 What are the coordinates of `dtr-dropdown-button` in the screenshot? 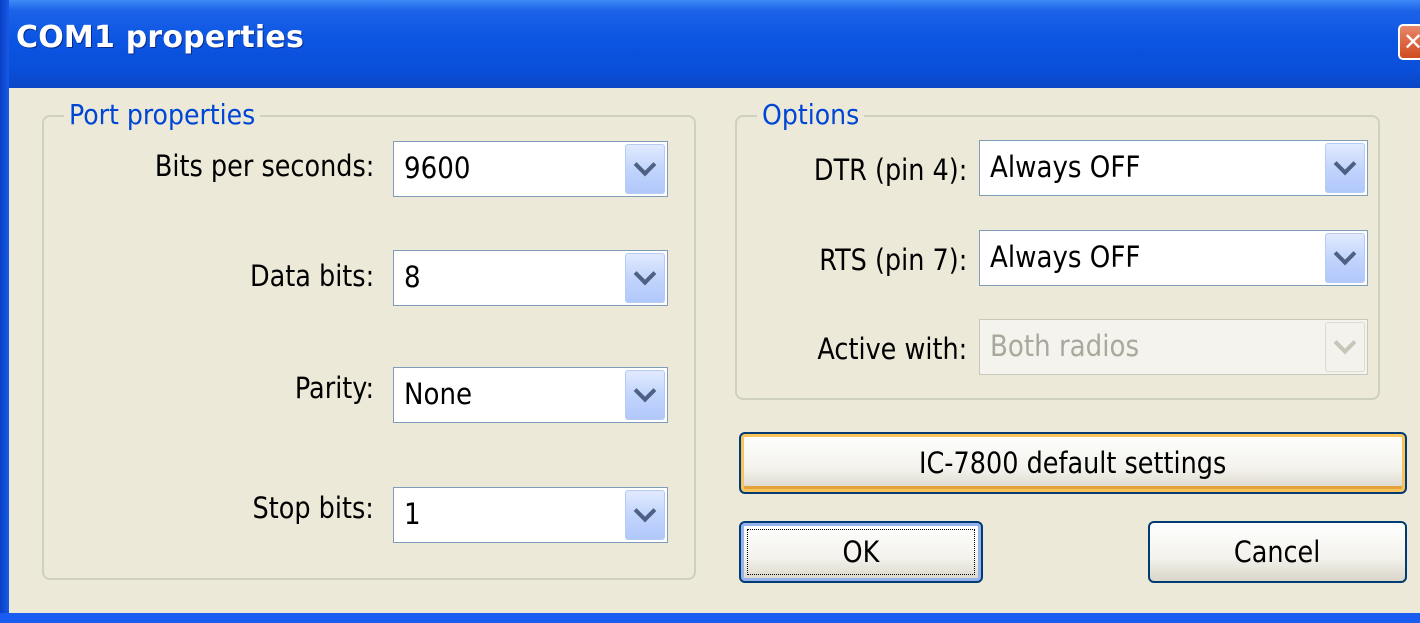 It's located at (1345, 168).